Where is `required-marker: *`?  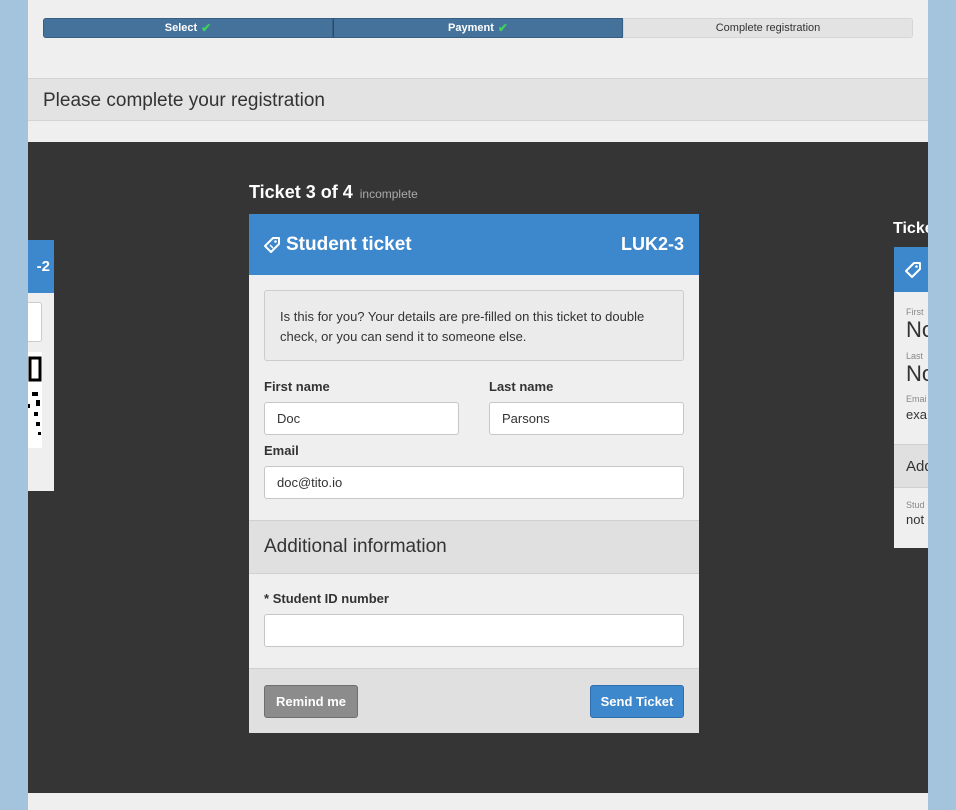
required-marker: * is located at coordinates (267, 598).